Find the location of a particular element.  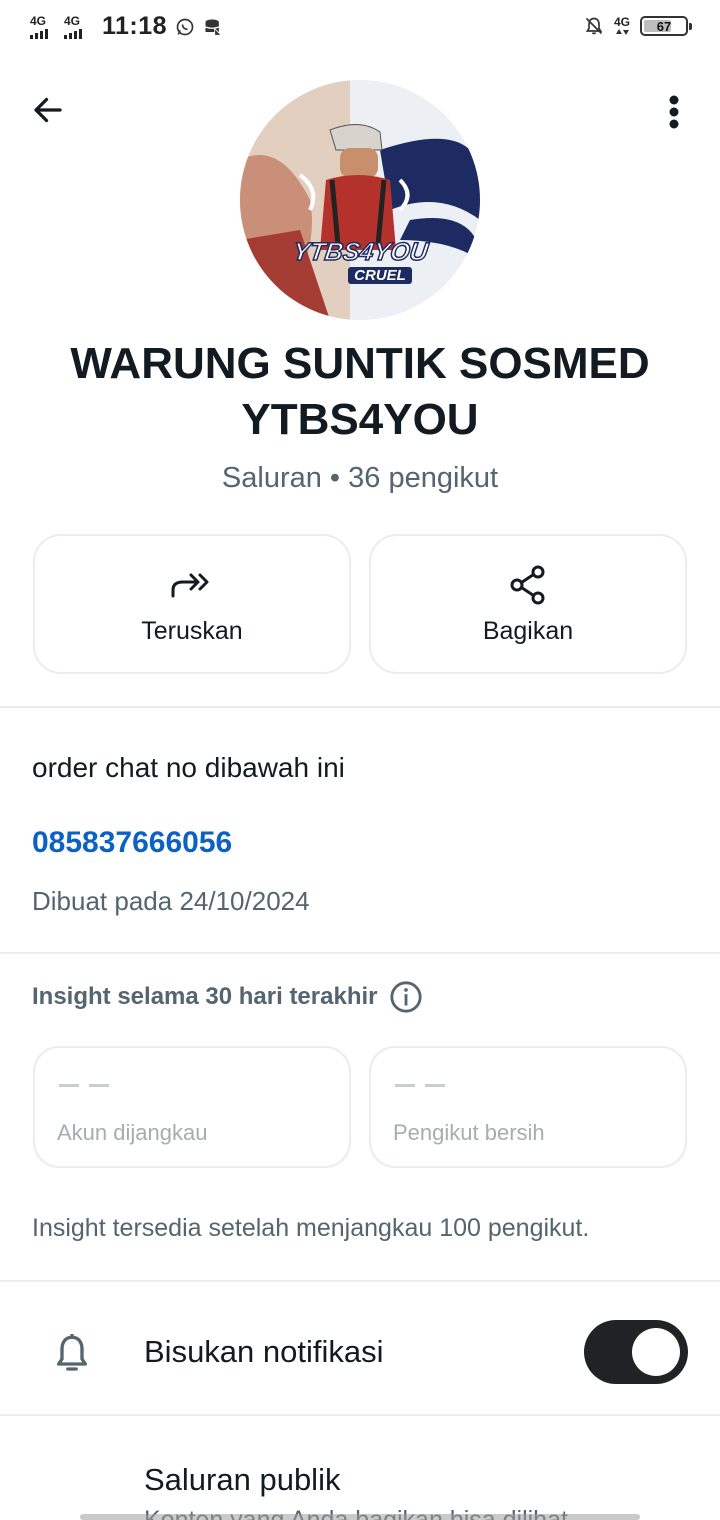

battery-percent: 67 is located at coordinates (664, 26).